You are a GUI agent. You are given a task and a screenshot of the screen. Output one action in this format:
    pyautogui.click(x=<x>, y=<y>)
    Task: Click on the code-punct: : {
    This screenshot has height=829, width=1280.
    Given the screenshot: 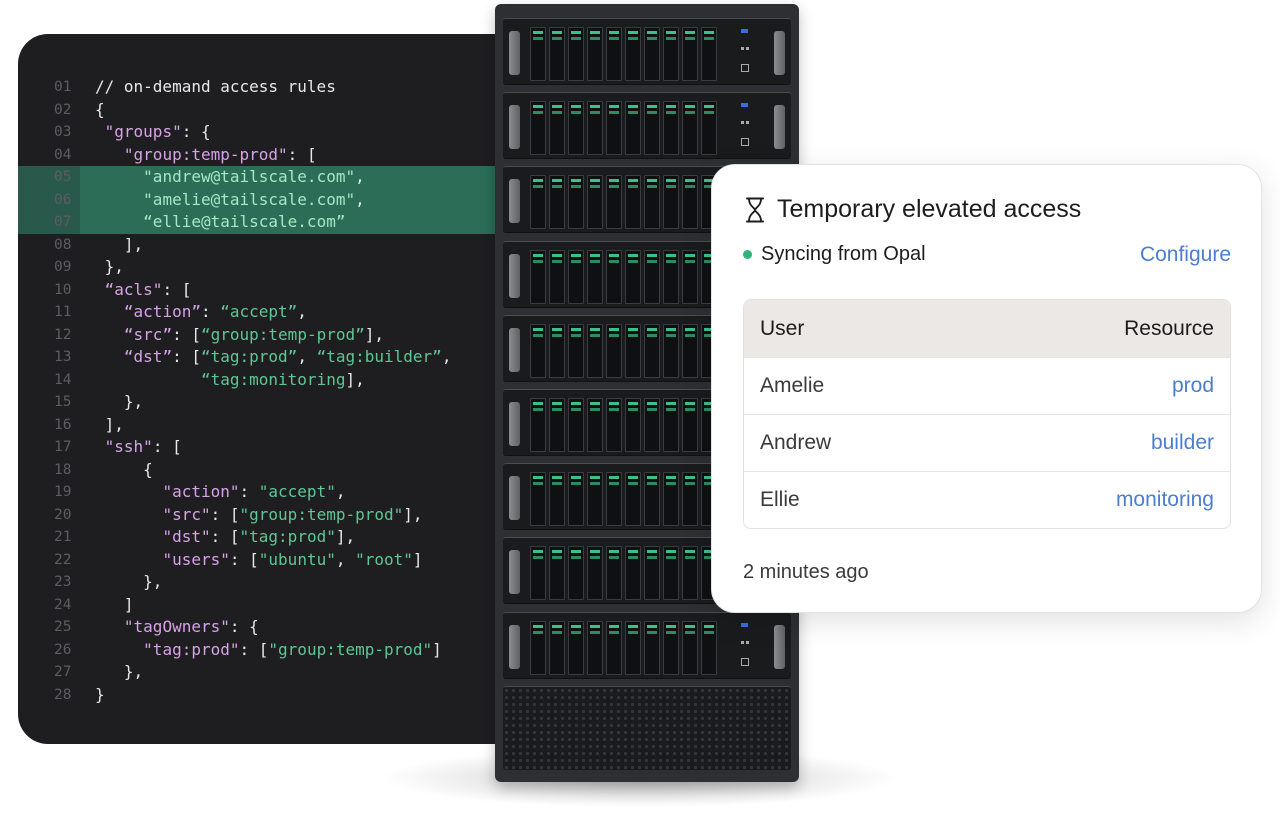 What is the action you would take?
    pyautogui.click(x=196, y=131)
    